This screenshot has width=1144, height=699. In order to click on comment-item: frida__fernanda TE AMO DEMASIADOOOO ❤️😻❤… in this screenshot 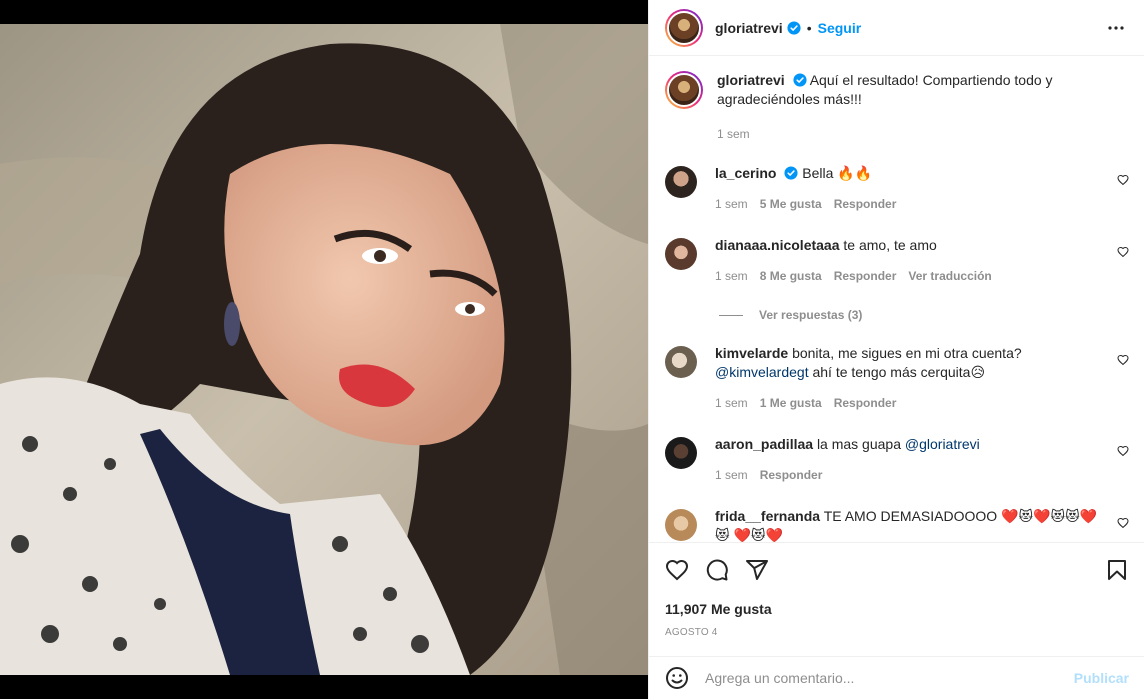, I will do `click(897, 524)`.